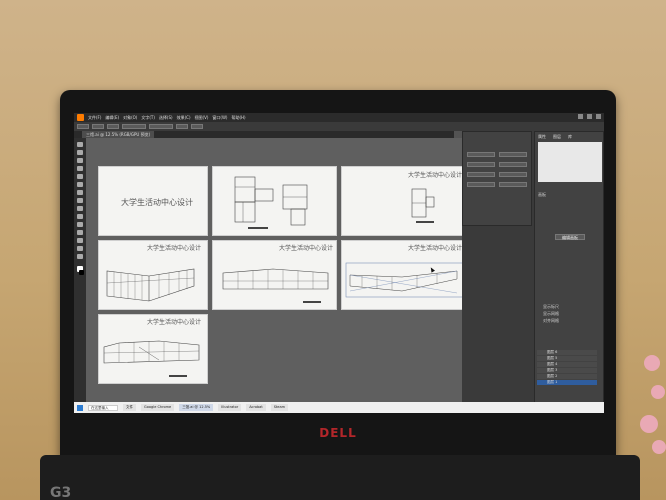  I want to click on font-size-field, so click(481, 154).